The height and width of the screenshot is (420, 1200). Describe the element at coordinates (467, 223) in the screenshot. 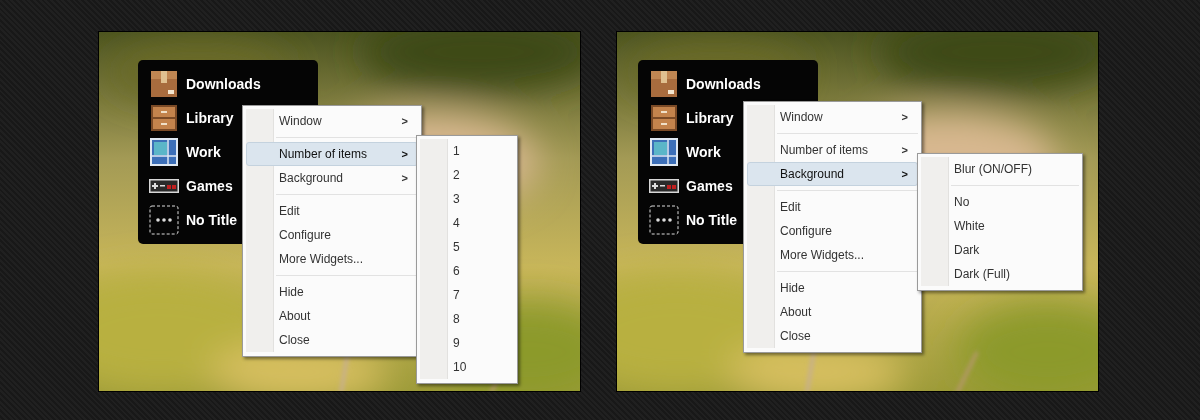

I see `menu-item: 4` at that location.